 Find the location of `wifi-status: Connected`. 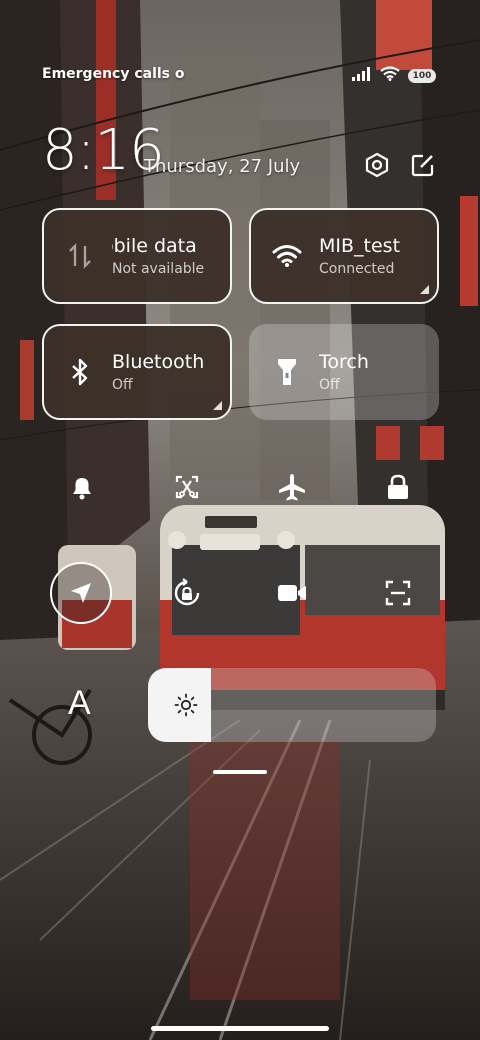

wifi-status: Connected is located at coordinates (357, 269).